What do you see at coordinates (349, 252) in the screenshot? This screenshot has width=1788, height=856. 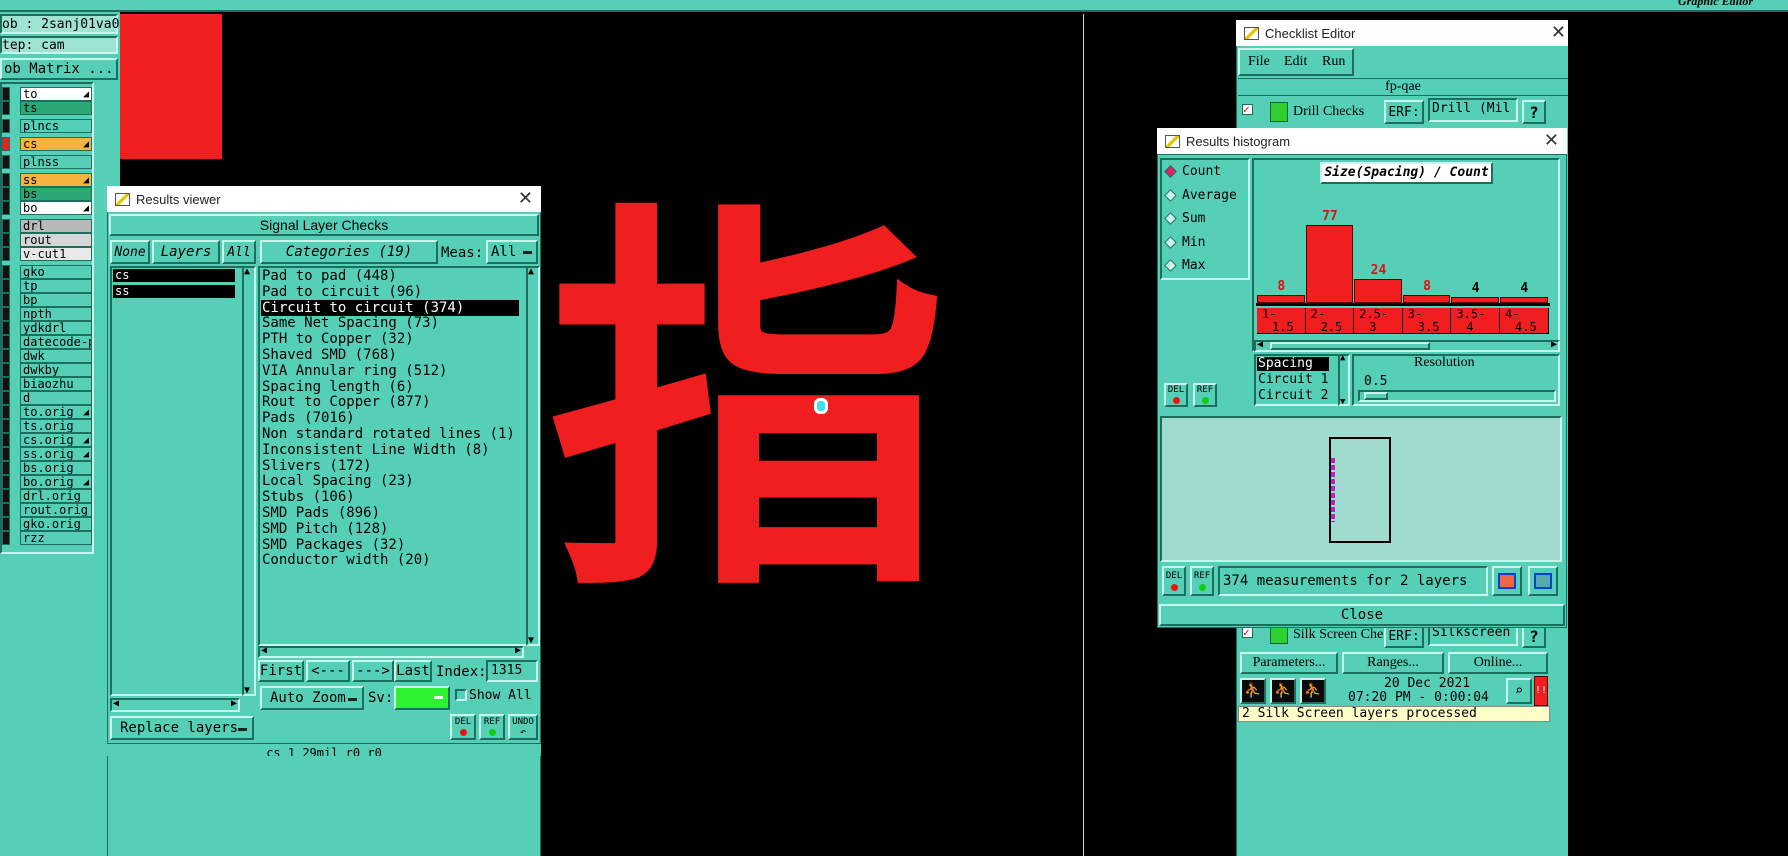 I see `categories-button: Categories (19)` at bounding box center [349, 252].